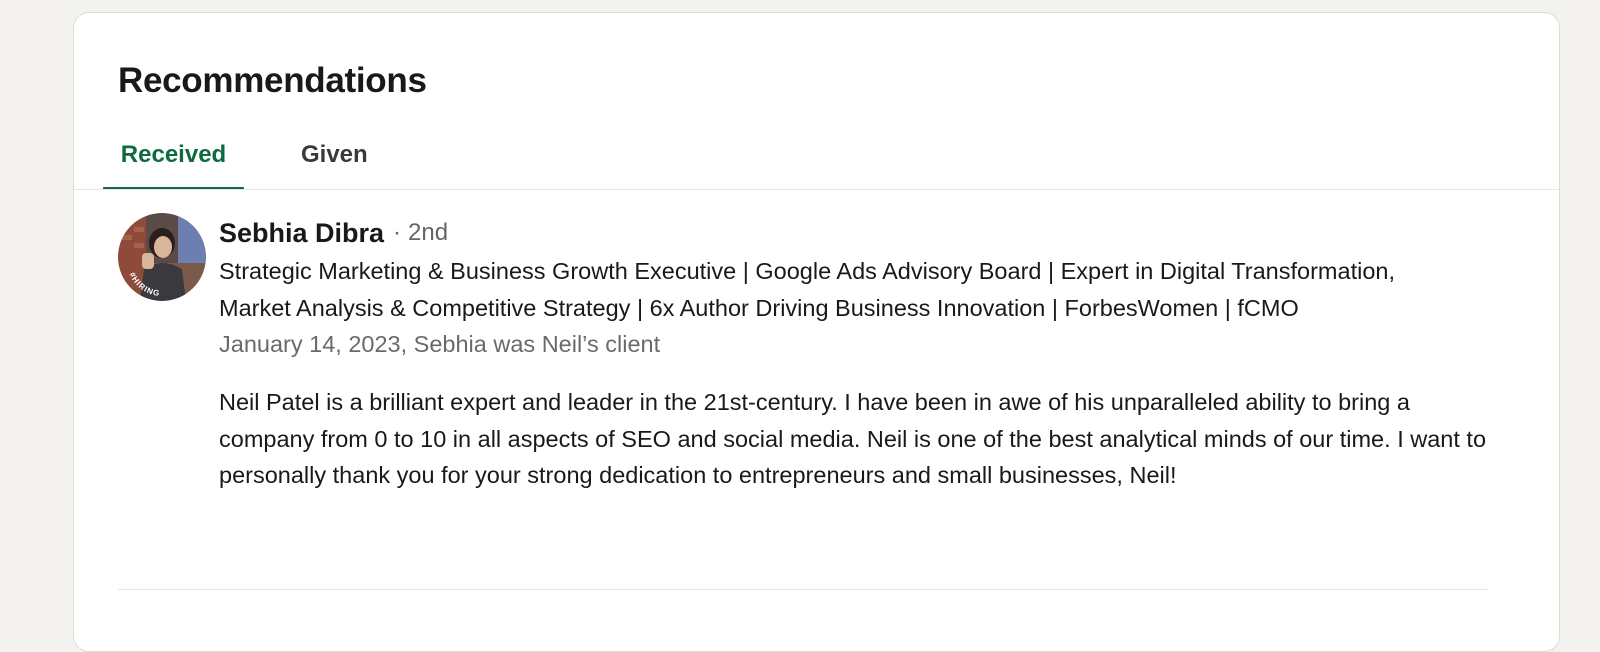 Image resolution: width=1600 pixels, height=652 pixels. What do you see at coordinates (272, 80) in the screenshot?
I see `section-title: Recommendations` at bounding box center [272, 80].